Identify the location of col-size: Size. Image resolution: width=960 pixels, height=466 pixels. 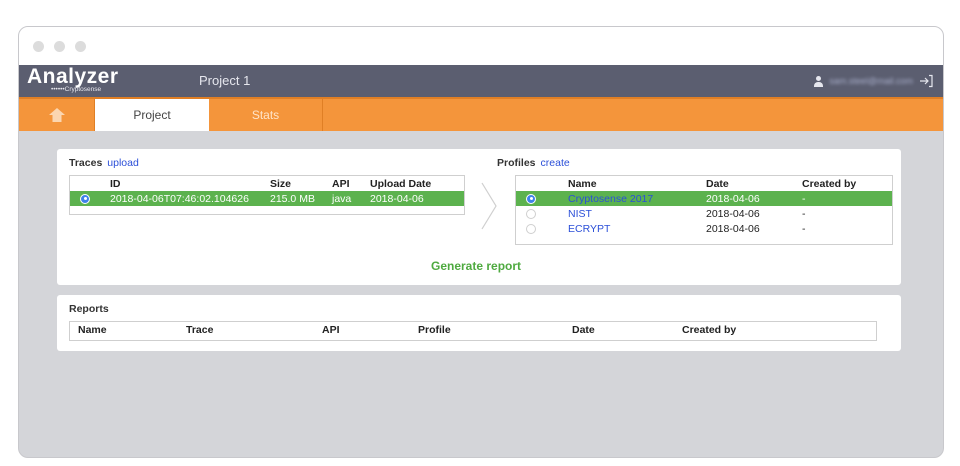
(281, 183).